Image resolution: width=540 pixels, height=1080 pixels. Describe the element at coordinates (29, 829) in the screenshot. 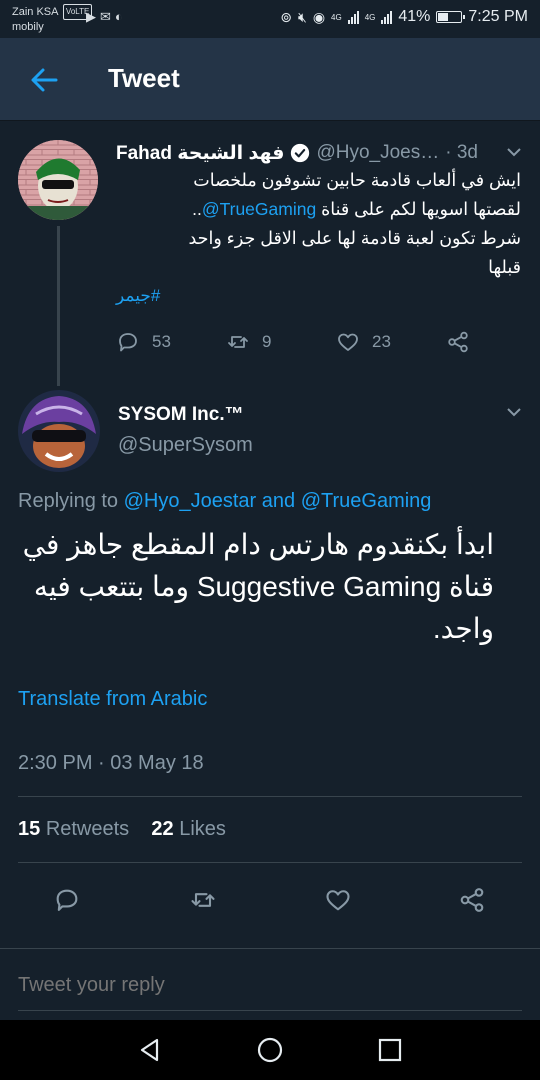

I see `retweets-stat-count: 15` at that location.